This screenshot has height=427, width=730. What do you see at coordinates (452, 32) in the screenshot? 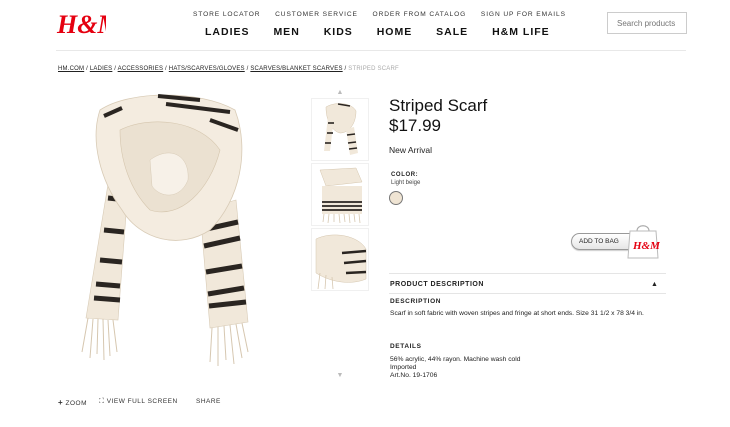
I see `nav-sale: SALE` at bounding box center [452, 32].